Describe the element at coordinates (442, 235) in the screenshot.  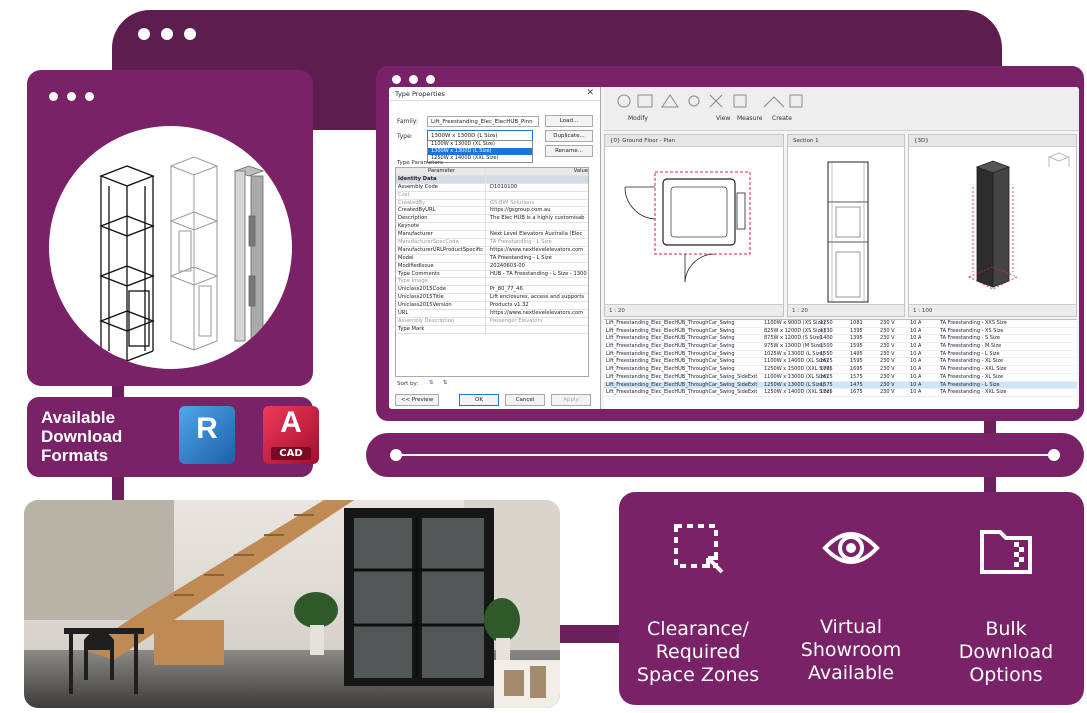
I see `parameter-name: Manufacturer` at that location.